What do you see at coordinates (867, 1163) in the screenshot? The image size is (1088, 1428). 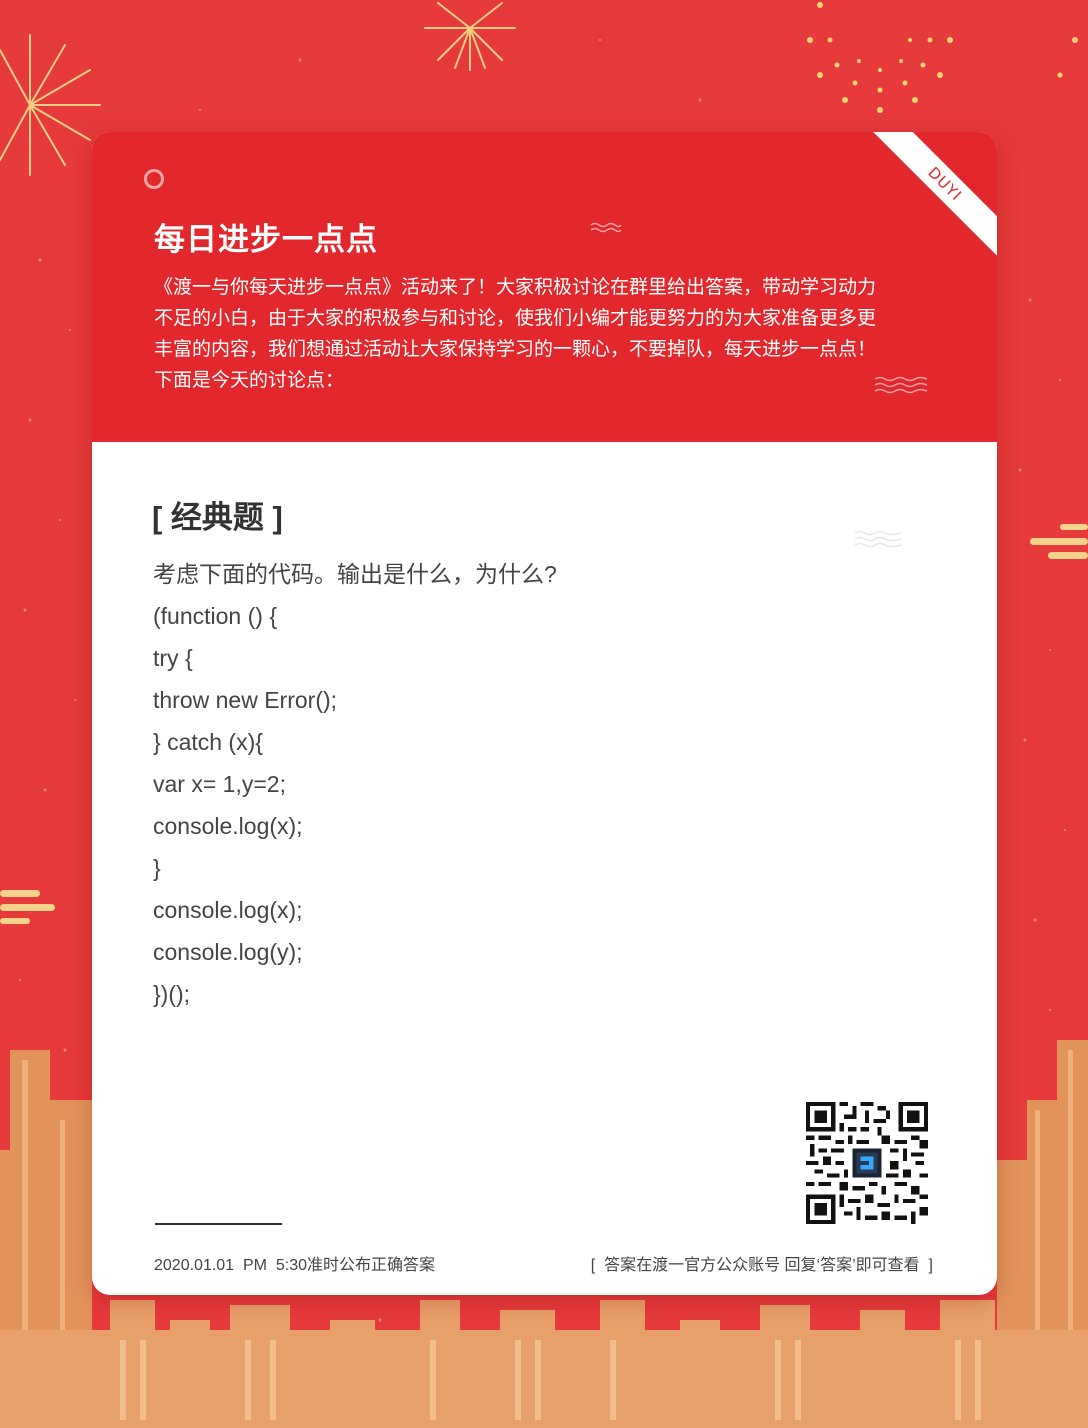 I see `qr-code` at bounding box center [867, 1163].